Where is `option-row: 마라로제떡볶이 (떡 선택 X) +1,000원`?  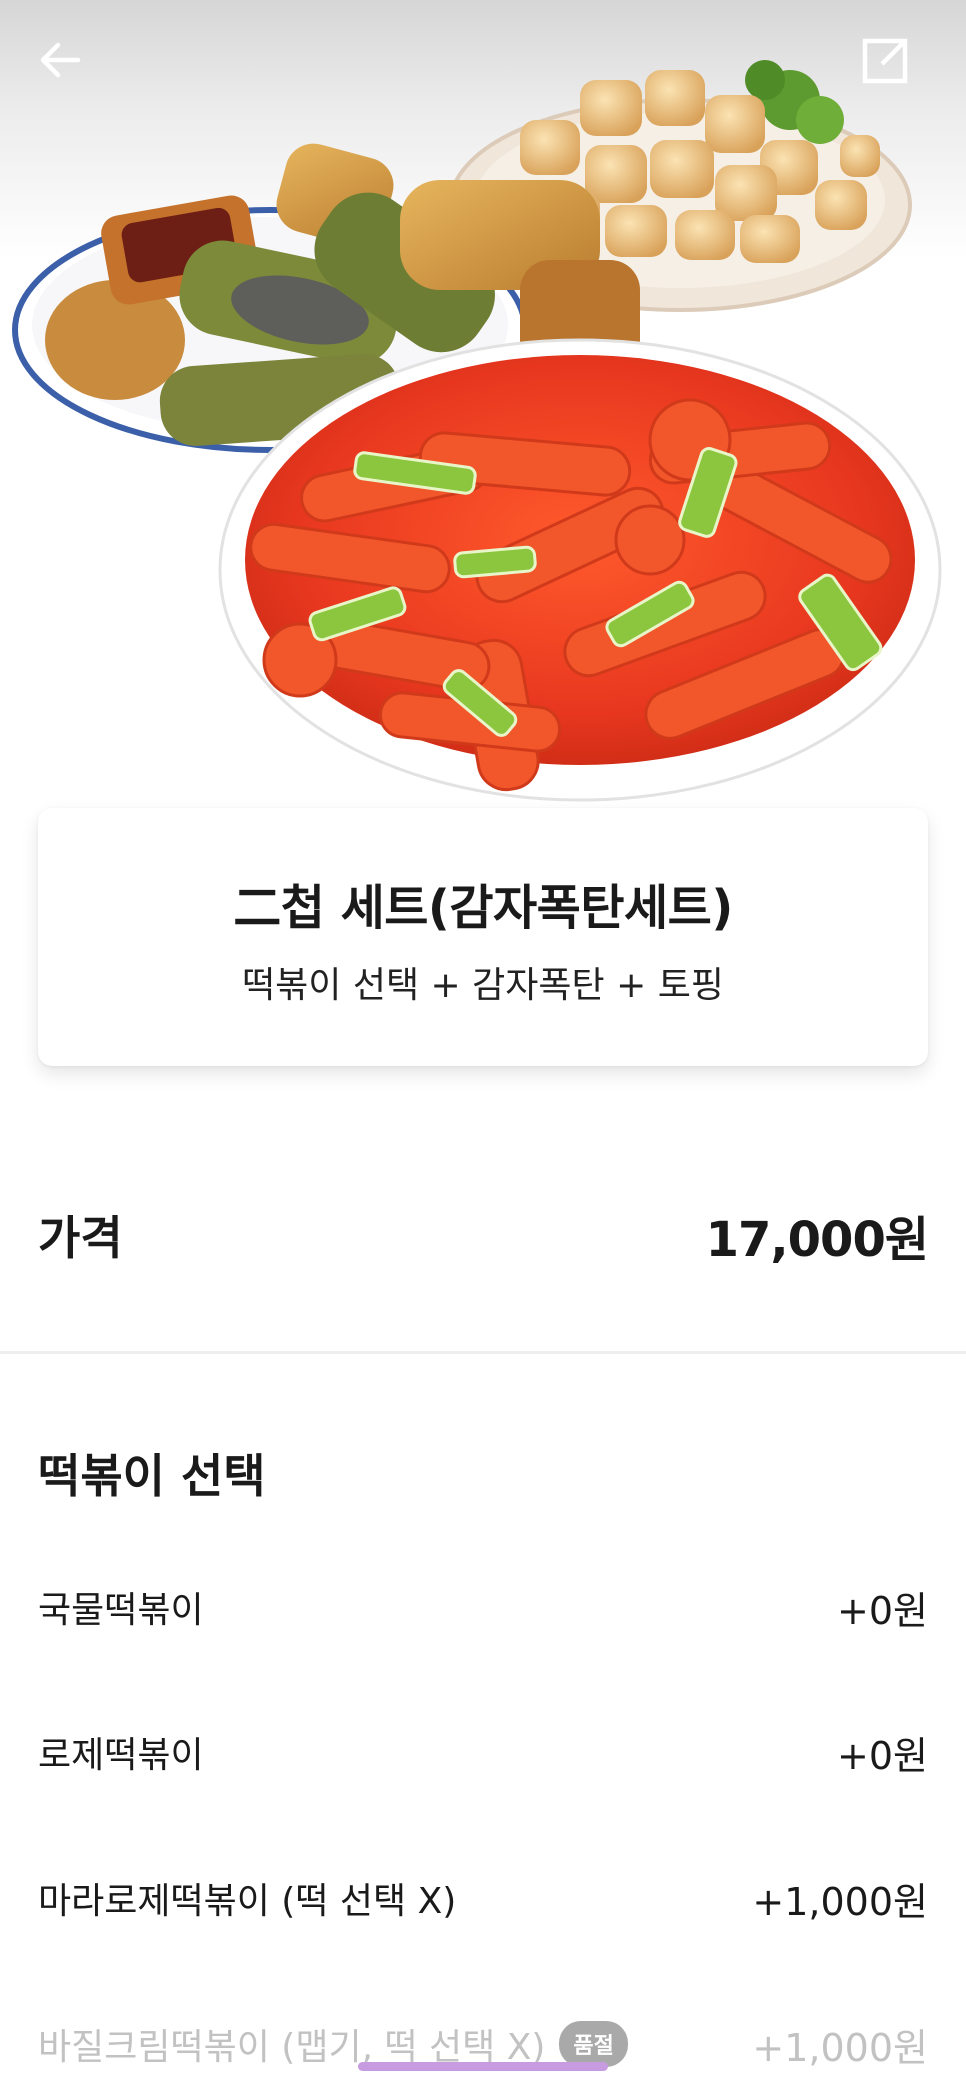 option-row: 마라로제떡볶이 (떡 선택 X) +1,000원 is located at coordinates (483, 1898).